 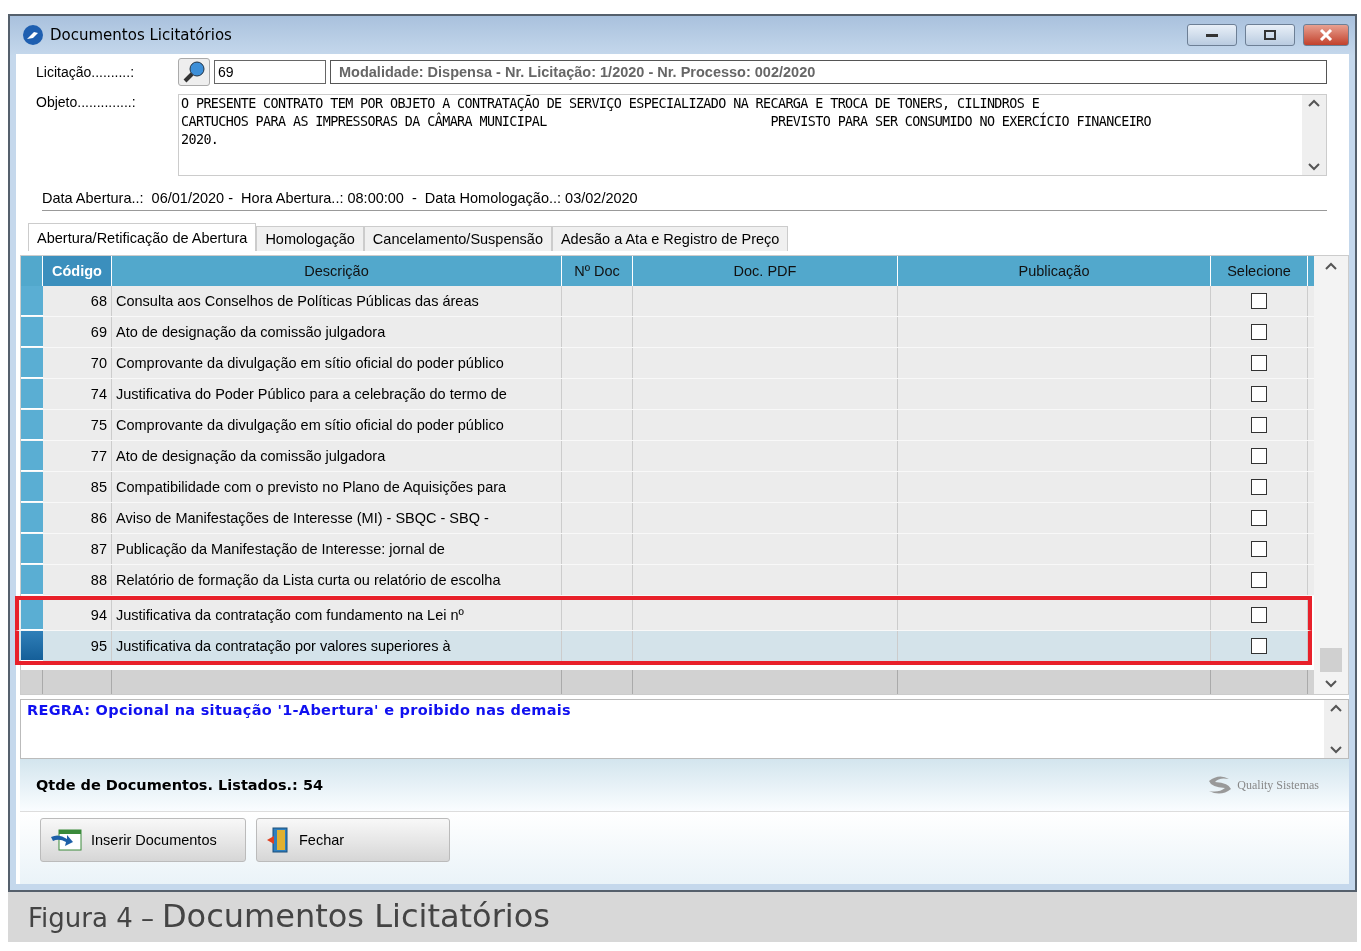 What do you see at coordinates (1278, 785) in the screenshot?
I see `logo-text: Quality Sistemas` at bounding box center [1278, 785].